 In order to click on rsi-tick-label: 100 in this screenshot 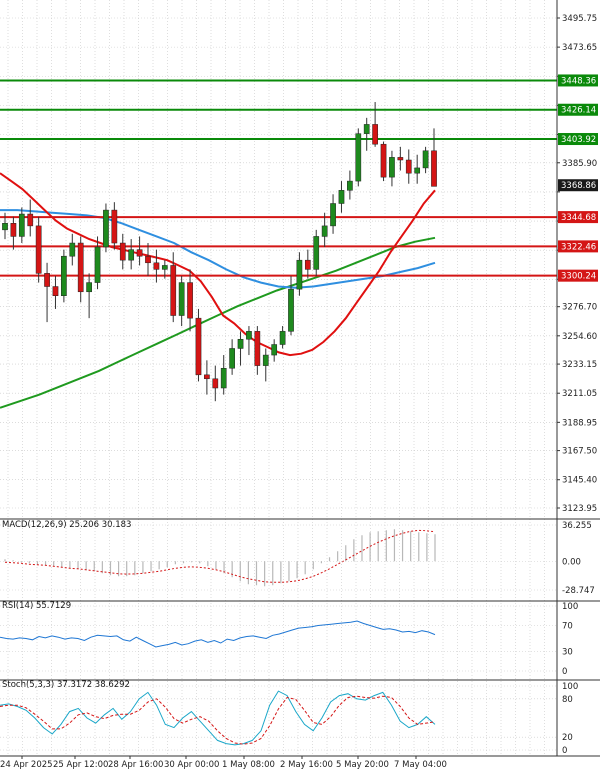, I will do `click(570, 607)`.